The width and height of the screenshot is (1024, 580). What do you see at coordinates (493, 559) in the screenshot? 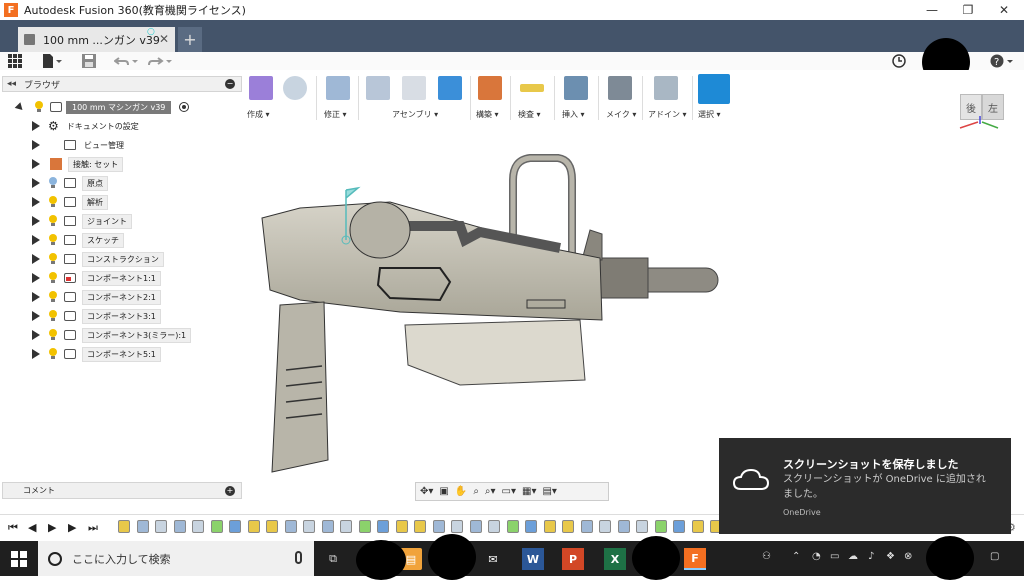
I see `mail-icon: ✉` at bounding box center [493, 559].